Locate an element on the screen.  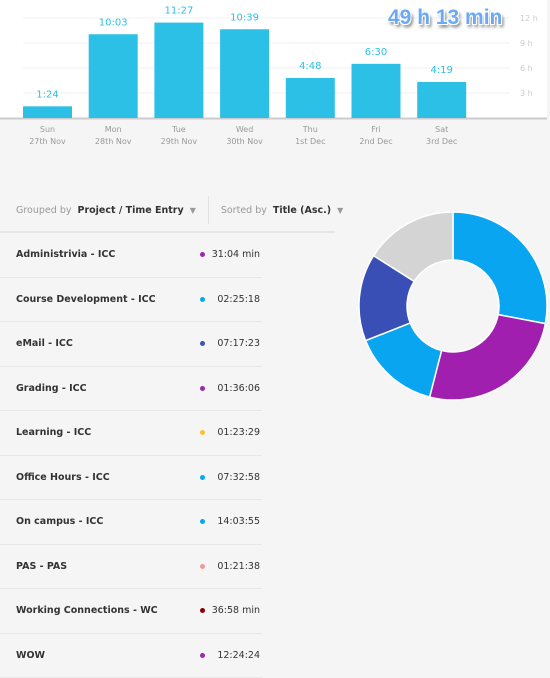
list-item: Course Development - ICC 02:25:18 is located at coordinates (131, 300).